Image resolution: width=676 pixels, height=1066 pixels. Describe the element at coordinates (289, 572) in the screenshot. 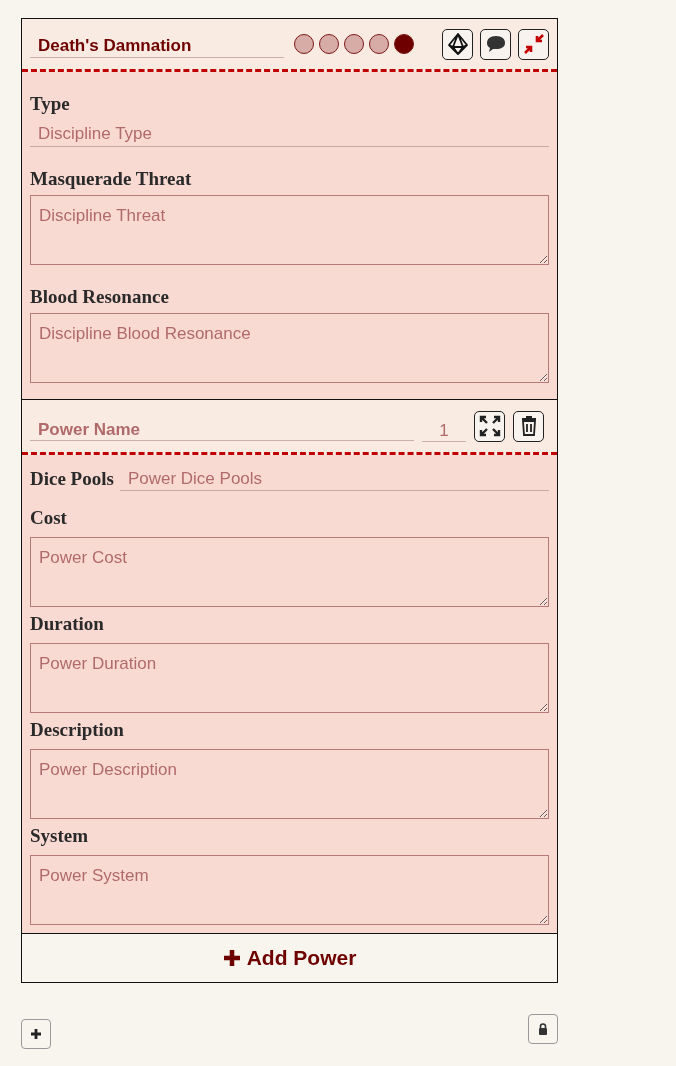

I see `text-area: Power Cost` at that location.